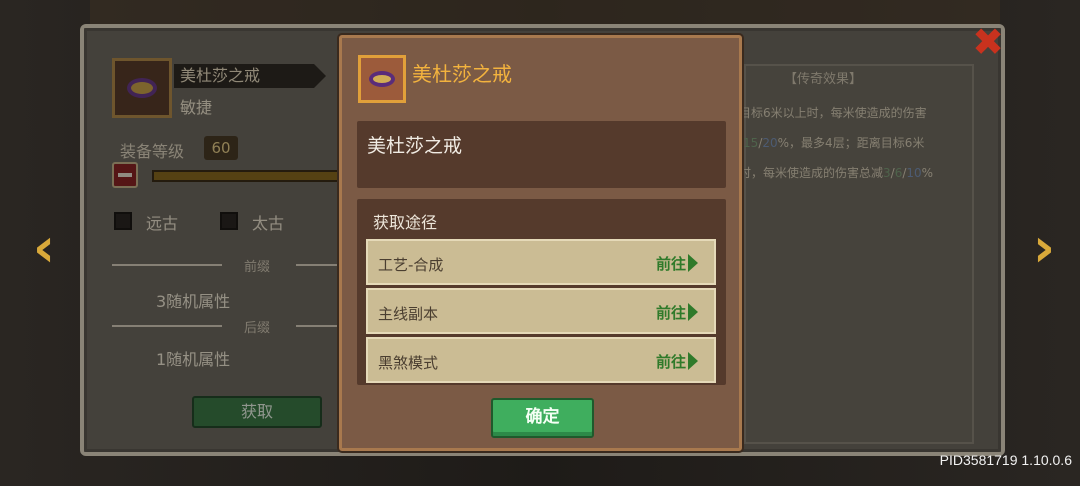 This screenshot has height=486, width=1080. I want to click on ring-icon, so click(382, 79).